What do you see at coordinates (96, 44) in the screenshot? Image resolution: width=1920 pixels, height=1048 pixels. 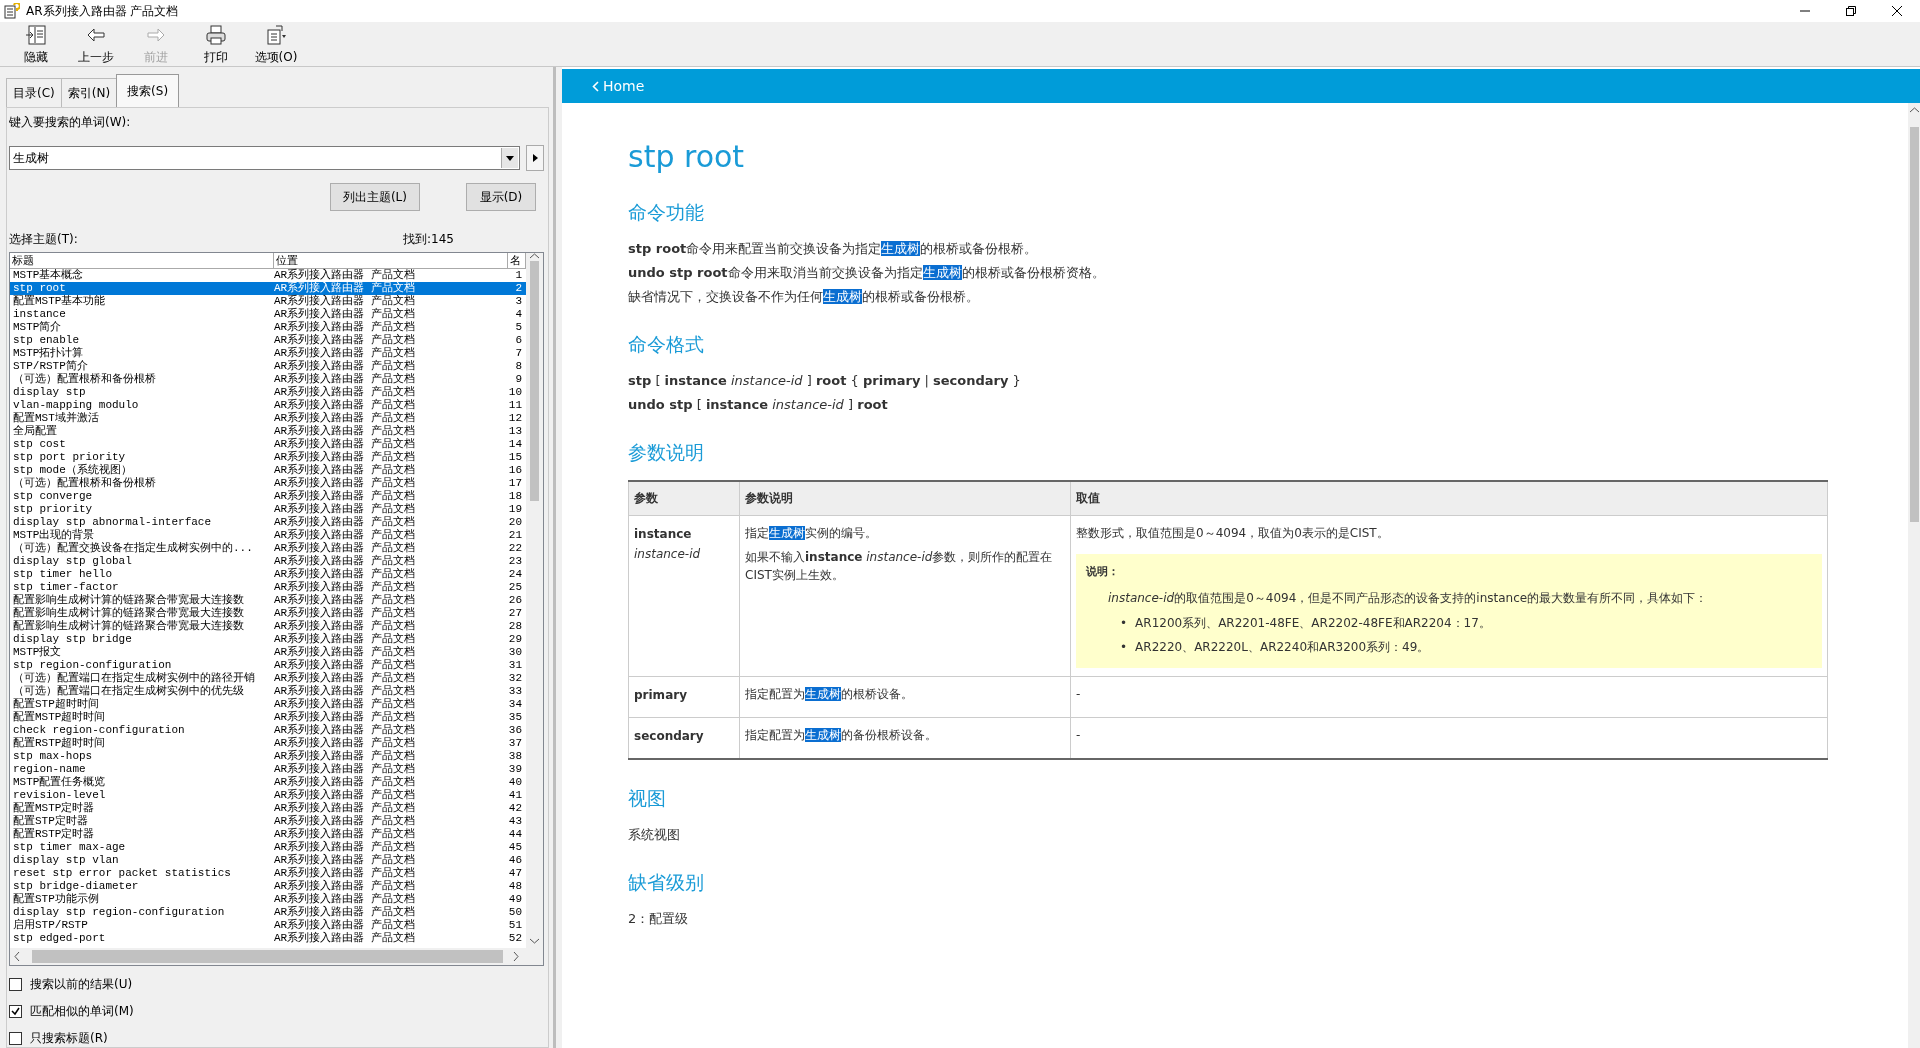 I see `toolbar-button: 上一步` at bounding box center [96, 44].